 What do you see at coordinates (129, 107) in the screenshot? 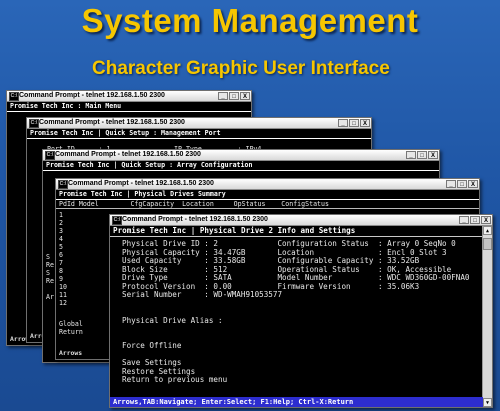
I see `screen-header: Promise Tech Inc : Main Menu` at bounding box center [129, 107].